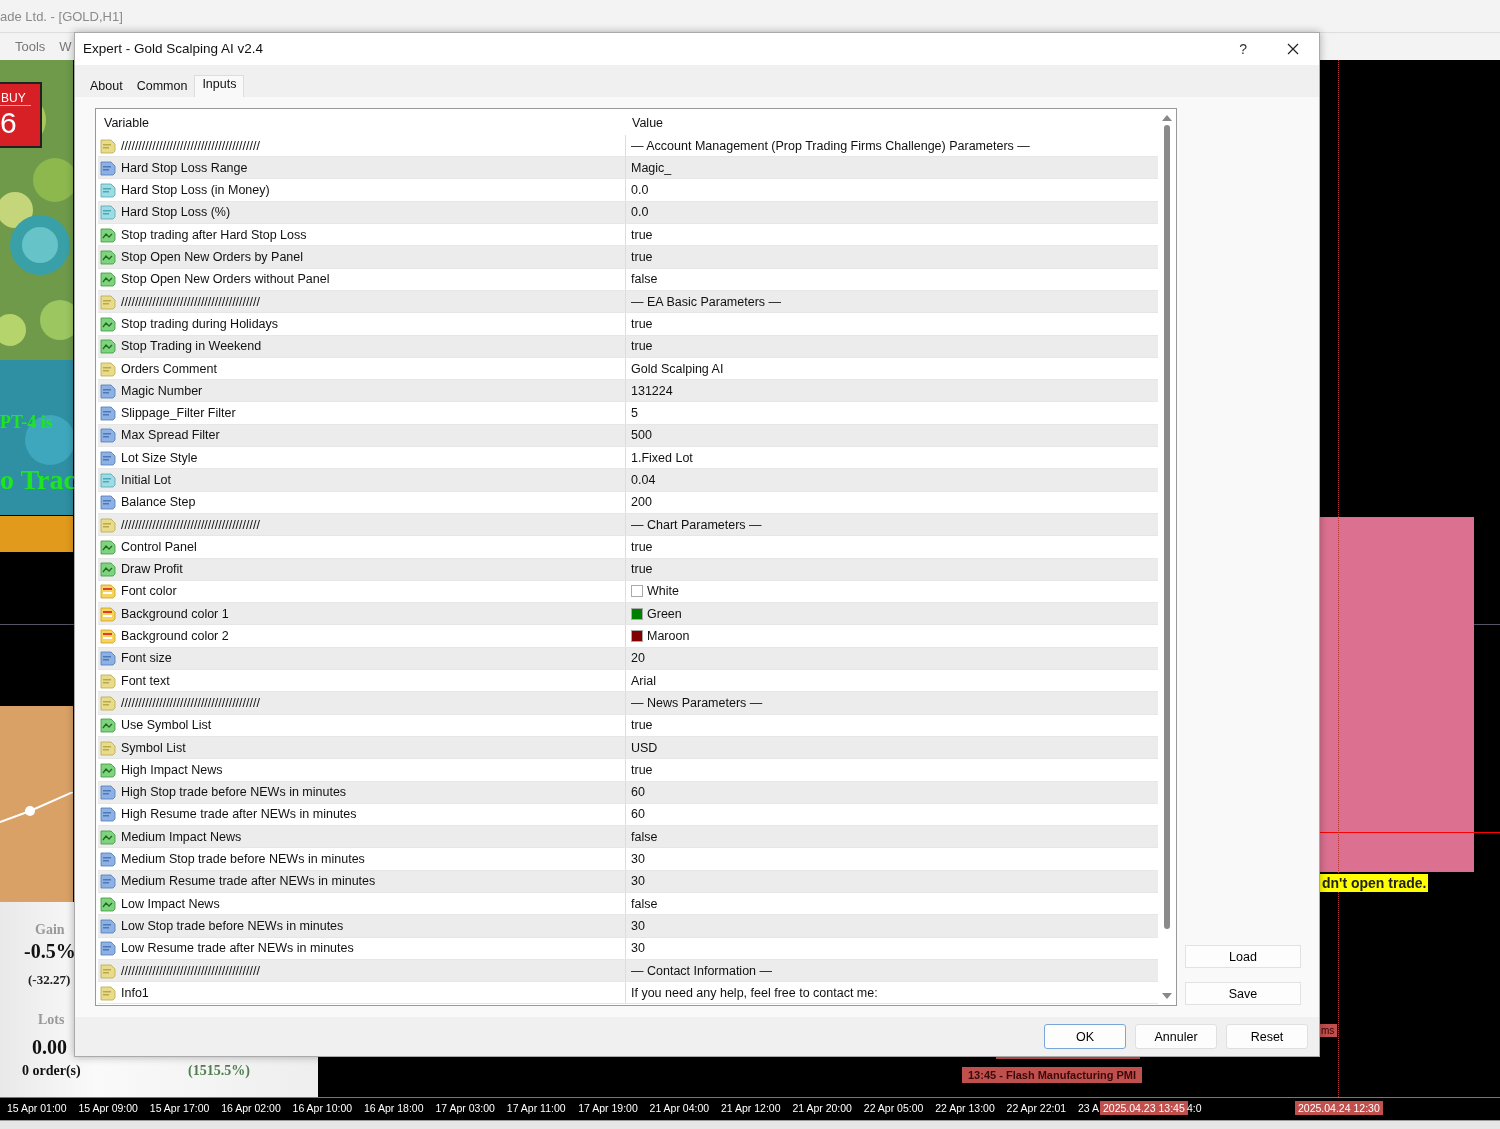 This screenshot has height=1129, width=1500. What do you see at coordinates (108, 190) in the screenshot?
I see `double-type-icon` at bounding box center [108, 190].